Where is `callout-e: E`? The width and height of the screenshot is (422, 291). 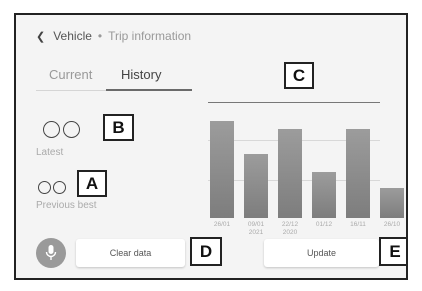 callout-e: E is located at coordinates (392, 251).